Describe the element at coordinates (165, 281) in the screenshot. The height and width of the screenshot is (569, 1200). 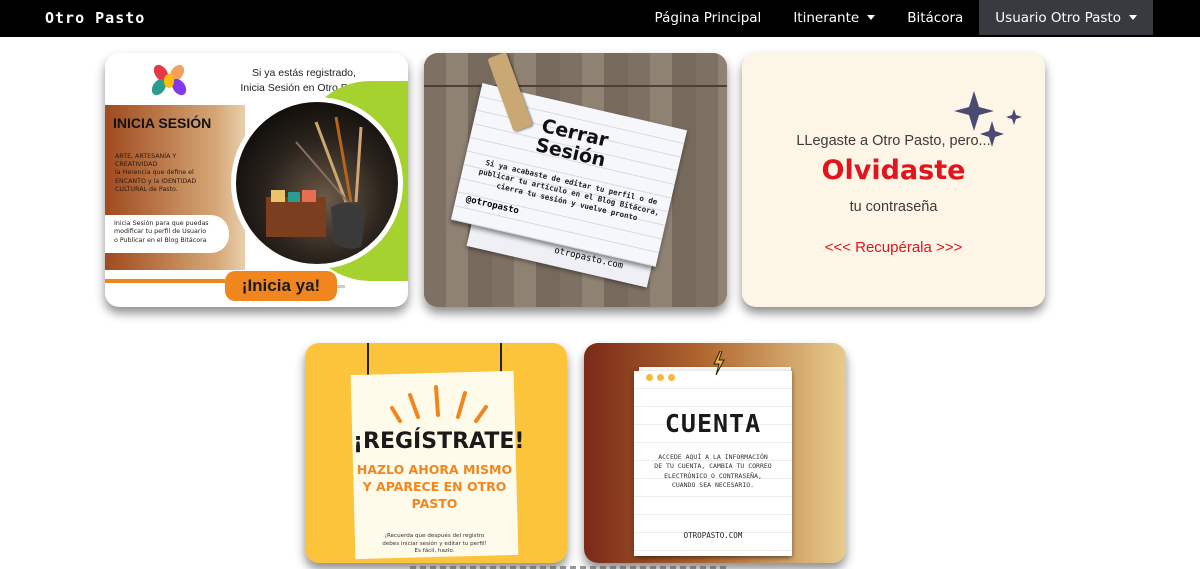
I see `orange-divider` at that location.